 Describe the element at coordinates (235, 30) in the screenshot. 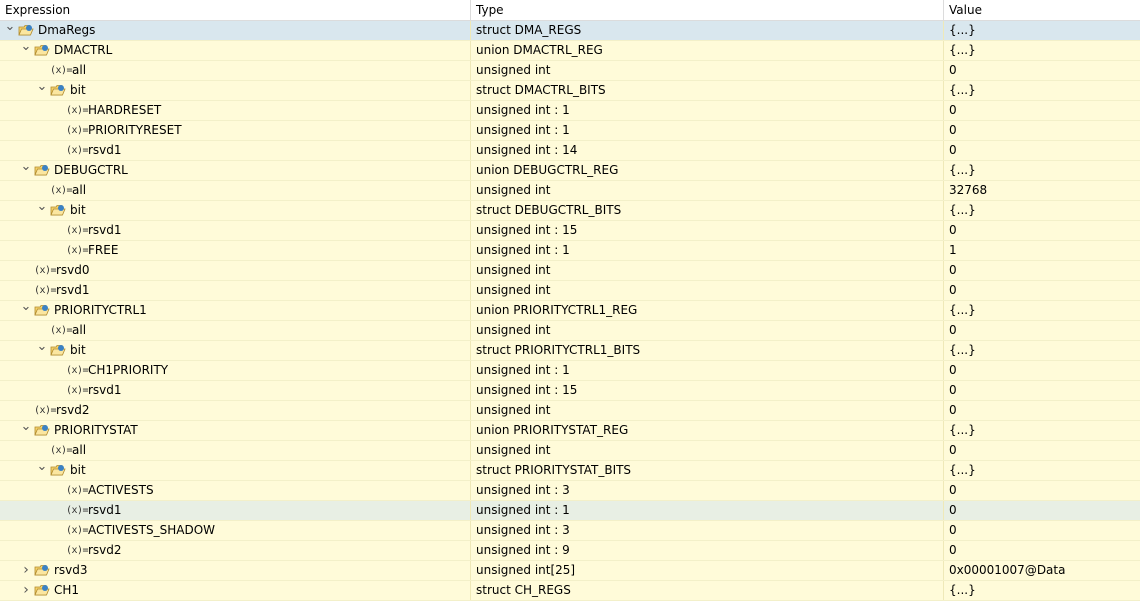

I see `expression-cell: ⌄ DmaRegs` at that location.